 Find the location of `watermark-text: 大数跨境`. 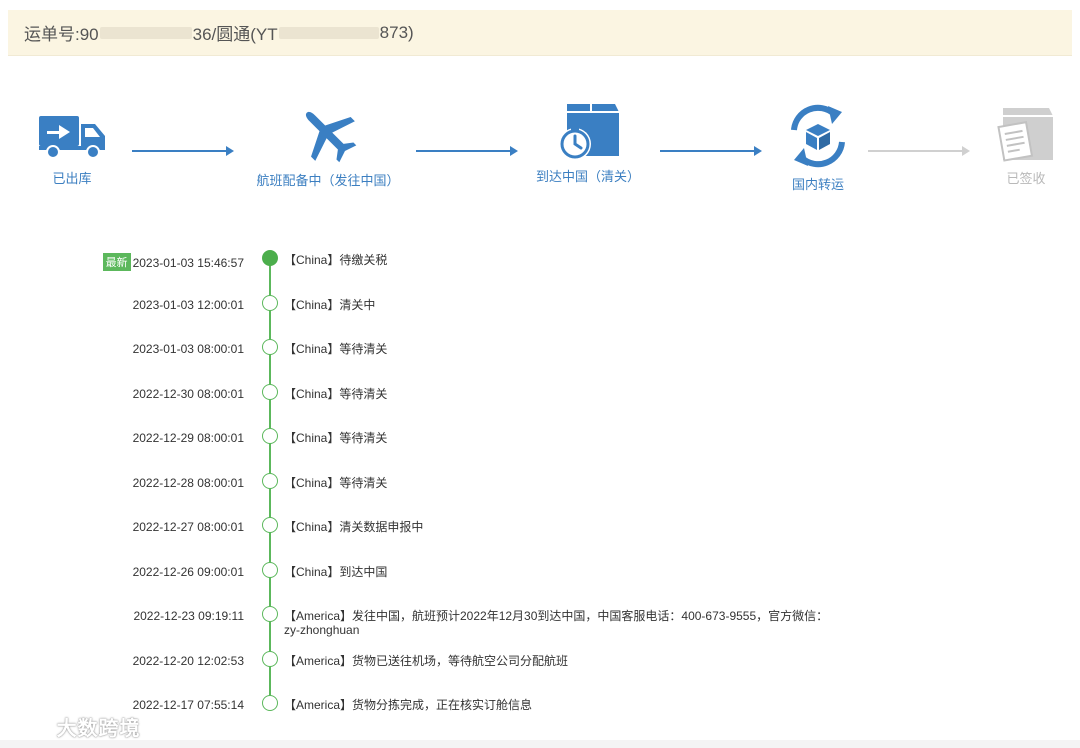

watermark-text: 大数跨境 is located at coordinates (98, 729).